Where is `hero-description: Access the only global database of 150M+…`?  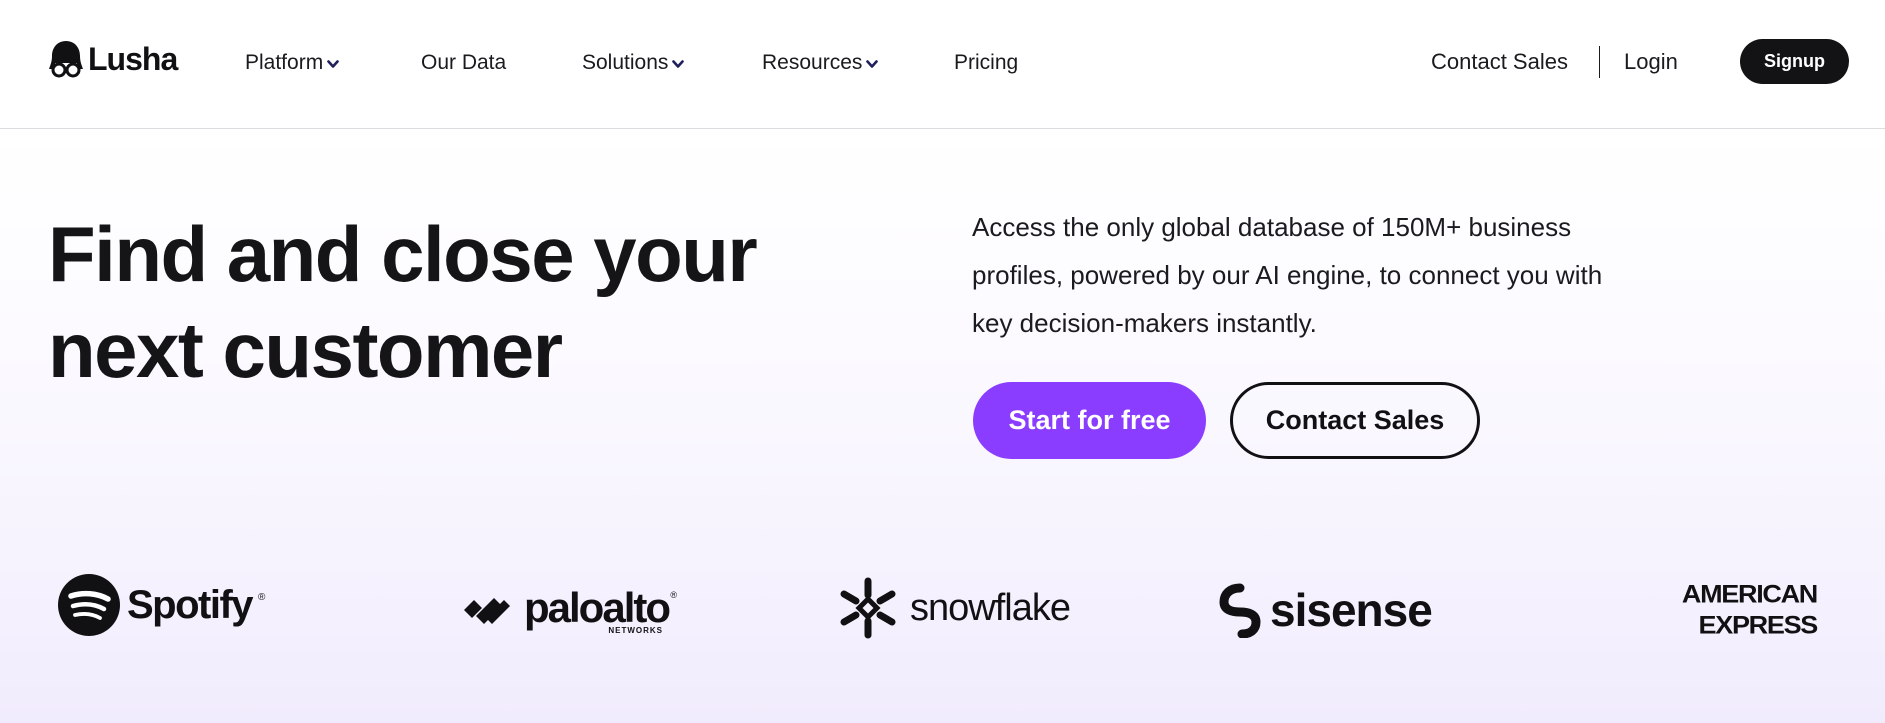 hero-description: Access the only global database of 150M+… is located at coordinates (1332, 275).